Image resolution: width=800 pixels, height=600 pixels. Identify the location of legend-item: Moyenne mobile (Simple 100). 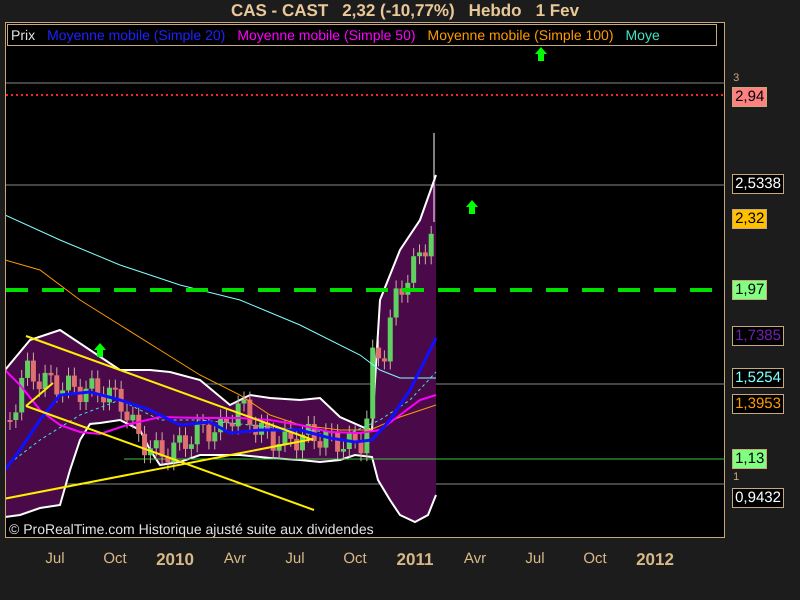
(521, 35).